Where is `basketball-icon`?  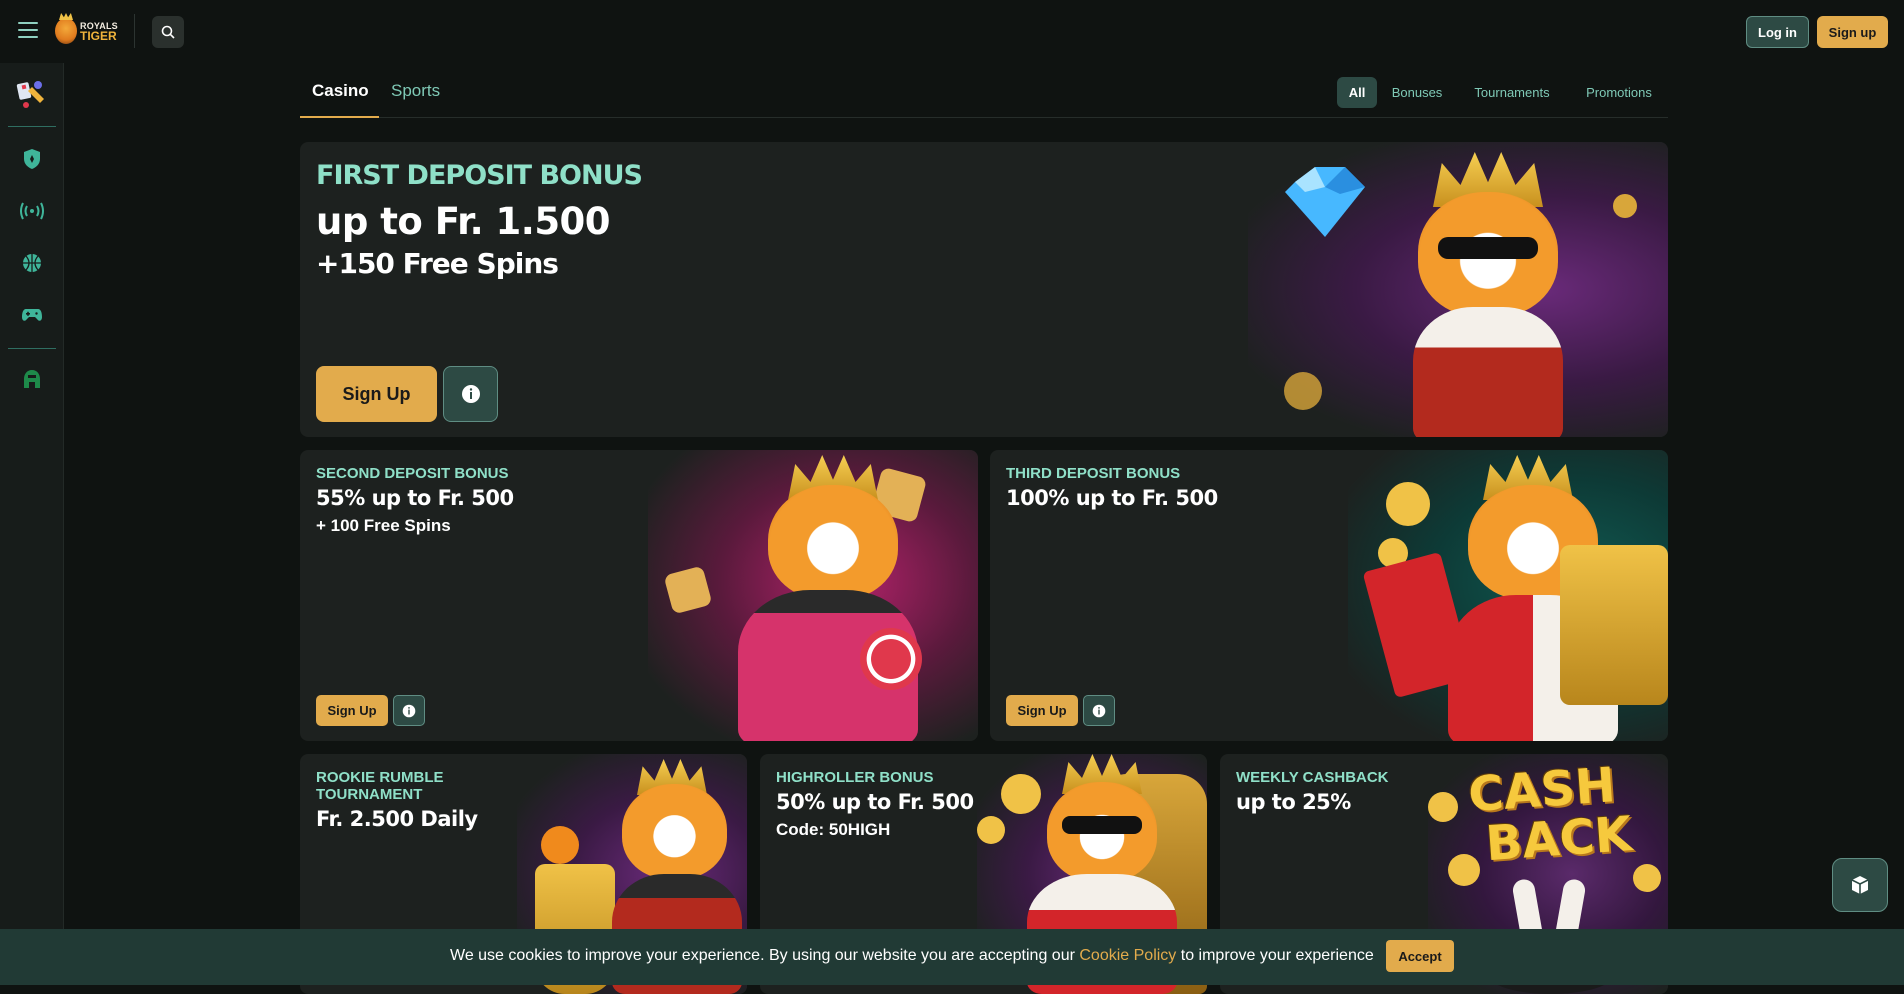
basketball-icon is located at coordinates (32, 263).